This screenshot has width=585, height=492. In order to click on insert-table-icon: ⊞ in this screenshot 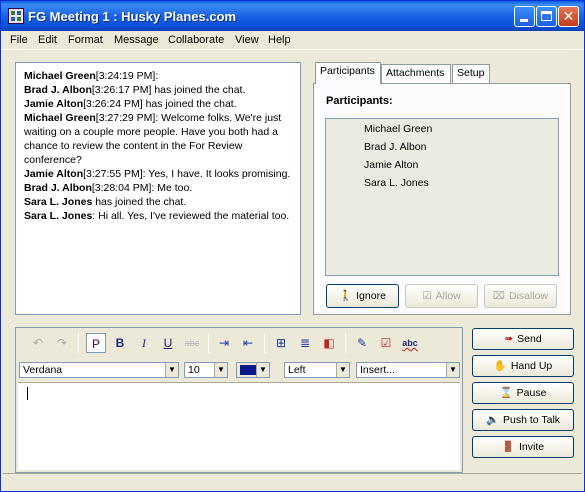, I will do `click(281, 343)`.